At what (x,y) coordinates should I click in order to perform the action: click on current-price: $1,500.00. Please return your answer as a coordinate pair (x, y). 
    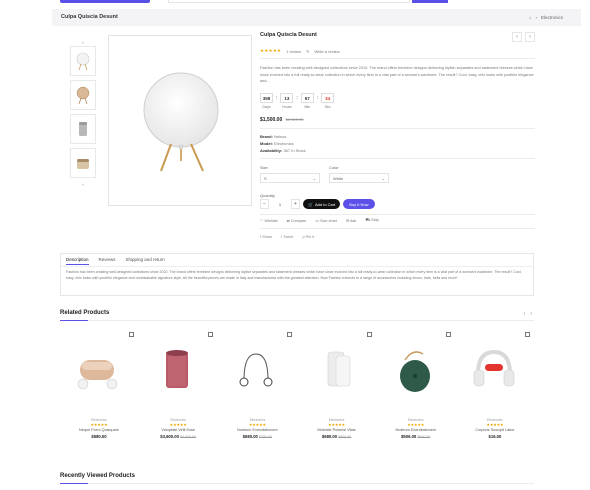
    Looking at the image, I should click on (271, 120).